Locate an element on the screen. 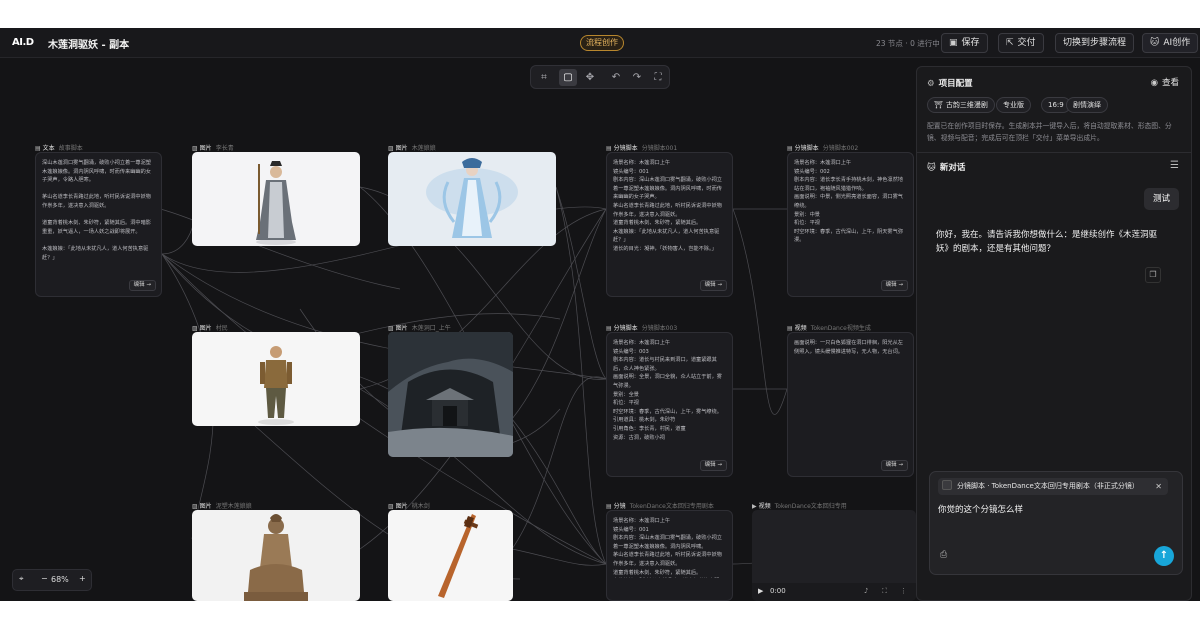  node-subtitle: 分镜脚本003 is located at coordinates (659, 328).